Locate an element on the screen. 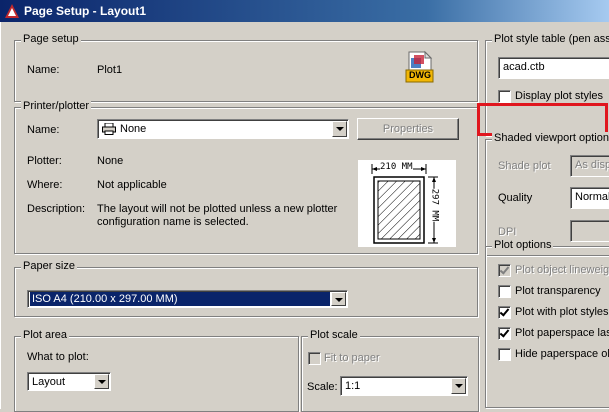  printer-icon is located at coordinates (109, 129).